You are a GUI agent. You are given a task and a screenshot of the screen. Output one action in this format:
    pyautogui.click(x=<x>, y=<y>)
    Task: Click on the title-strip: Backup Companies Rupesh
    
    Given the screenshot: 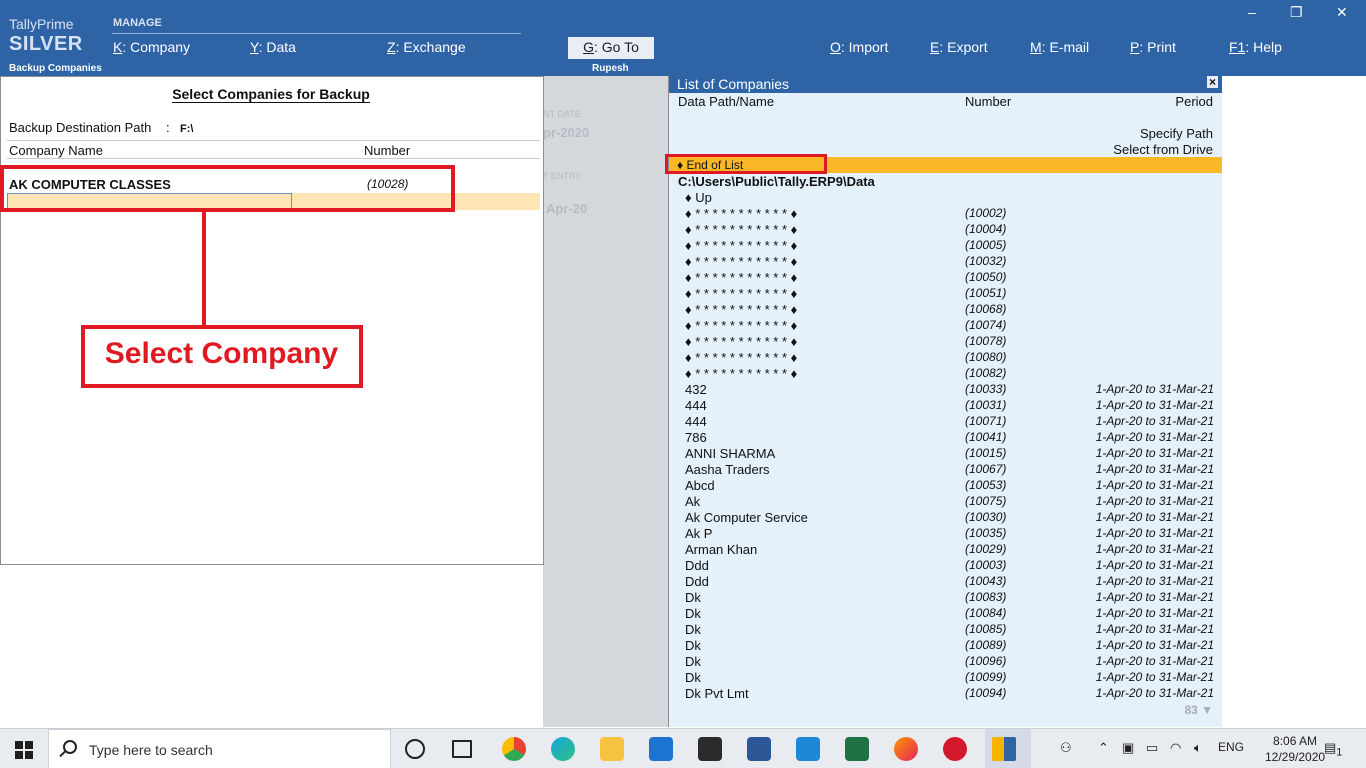 What is the action you would take?
    pyautogui.click(x=683, y=69)
    